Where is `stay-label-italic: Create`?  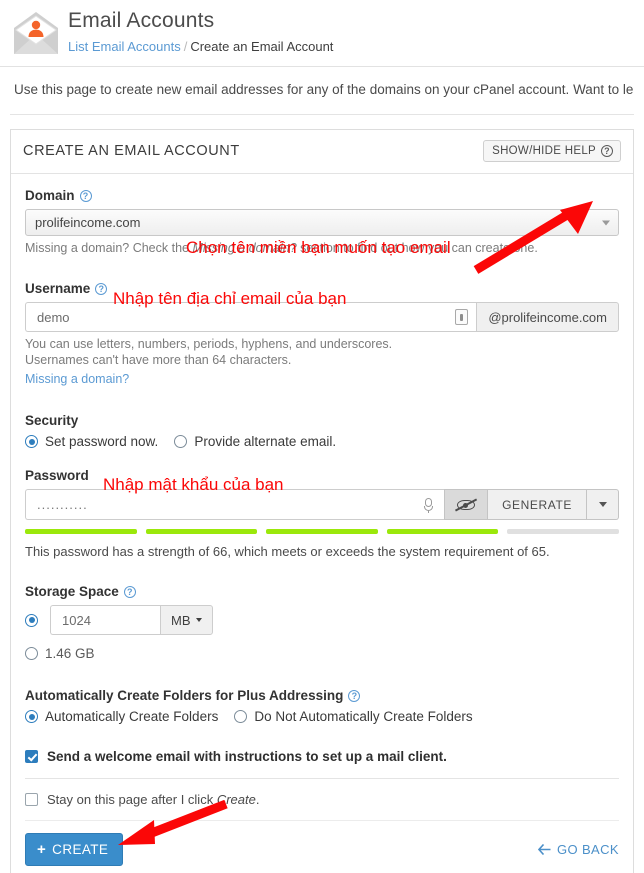
stay-label-italic: Create is located at coordinates (236, 799).